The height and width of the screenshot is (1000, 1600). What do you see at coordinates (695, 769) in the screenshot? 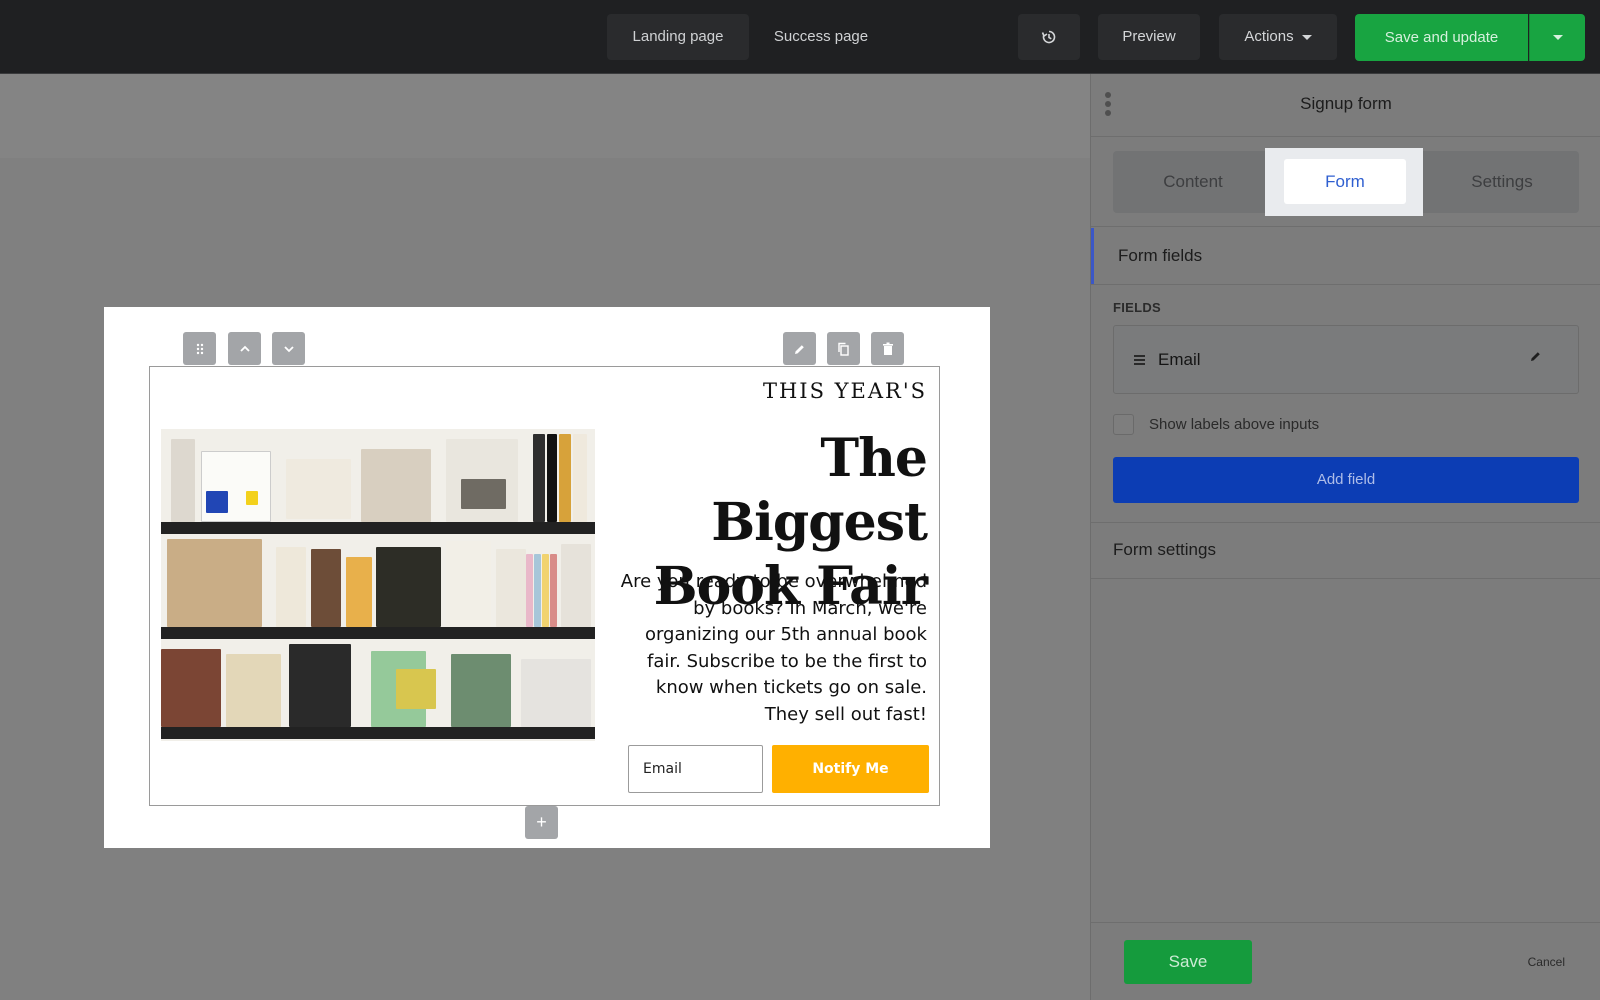
I see `email-field: Email` at bounding box center [695, 769].